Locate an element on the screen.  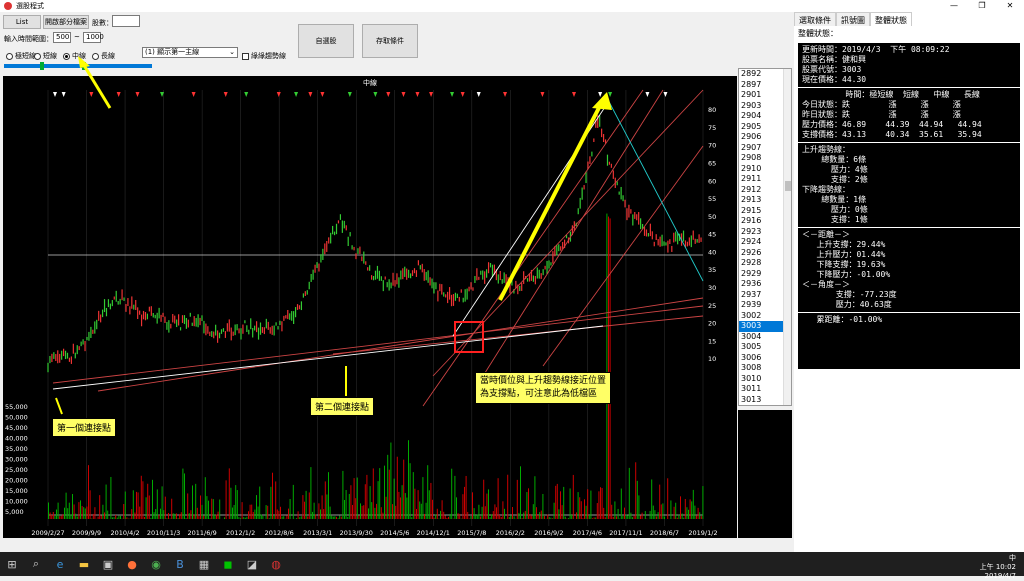
line-select: (1) 顯示第一主線⌄ is located at coordinates (190, 52).